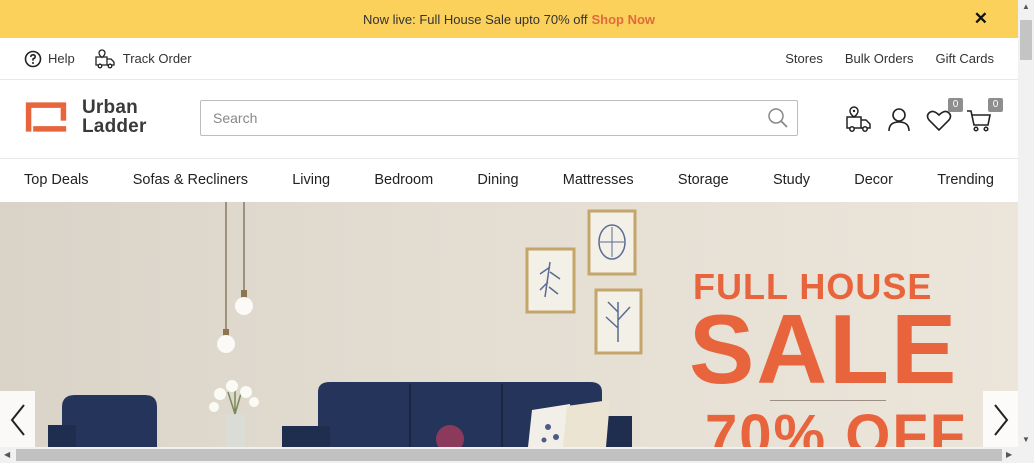  Describe the element at coordinates (1026, 439) in the screenshot. I see `scroll-down-arrow-icon: ▼` at that location.